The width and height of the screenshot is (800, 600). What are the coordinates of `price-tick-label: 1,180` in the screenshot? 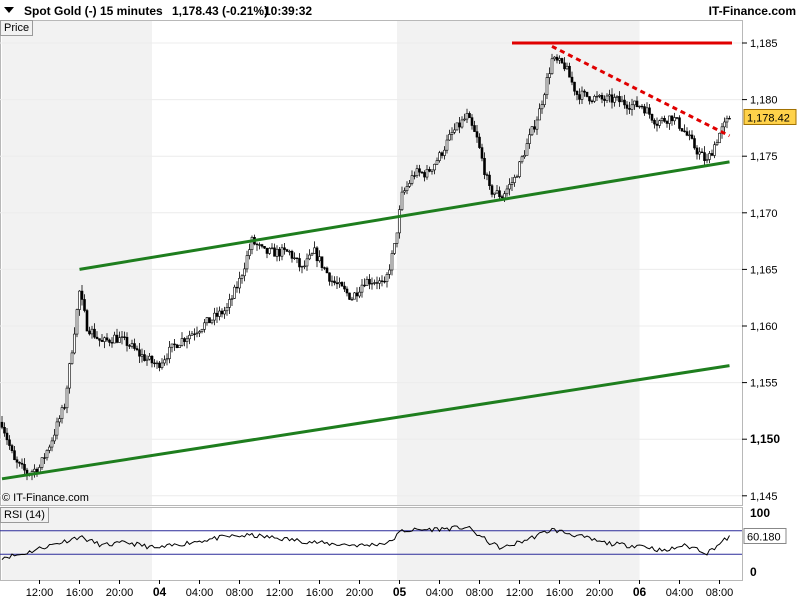 It's located at (764, 101).